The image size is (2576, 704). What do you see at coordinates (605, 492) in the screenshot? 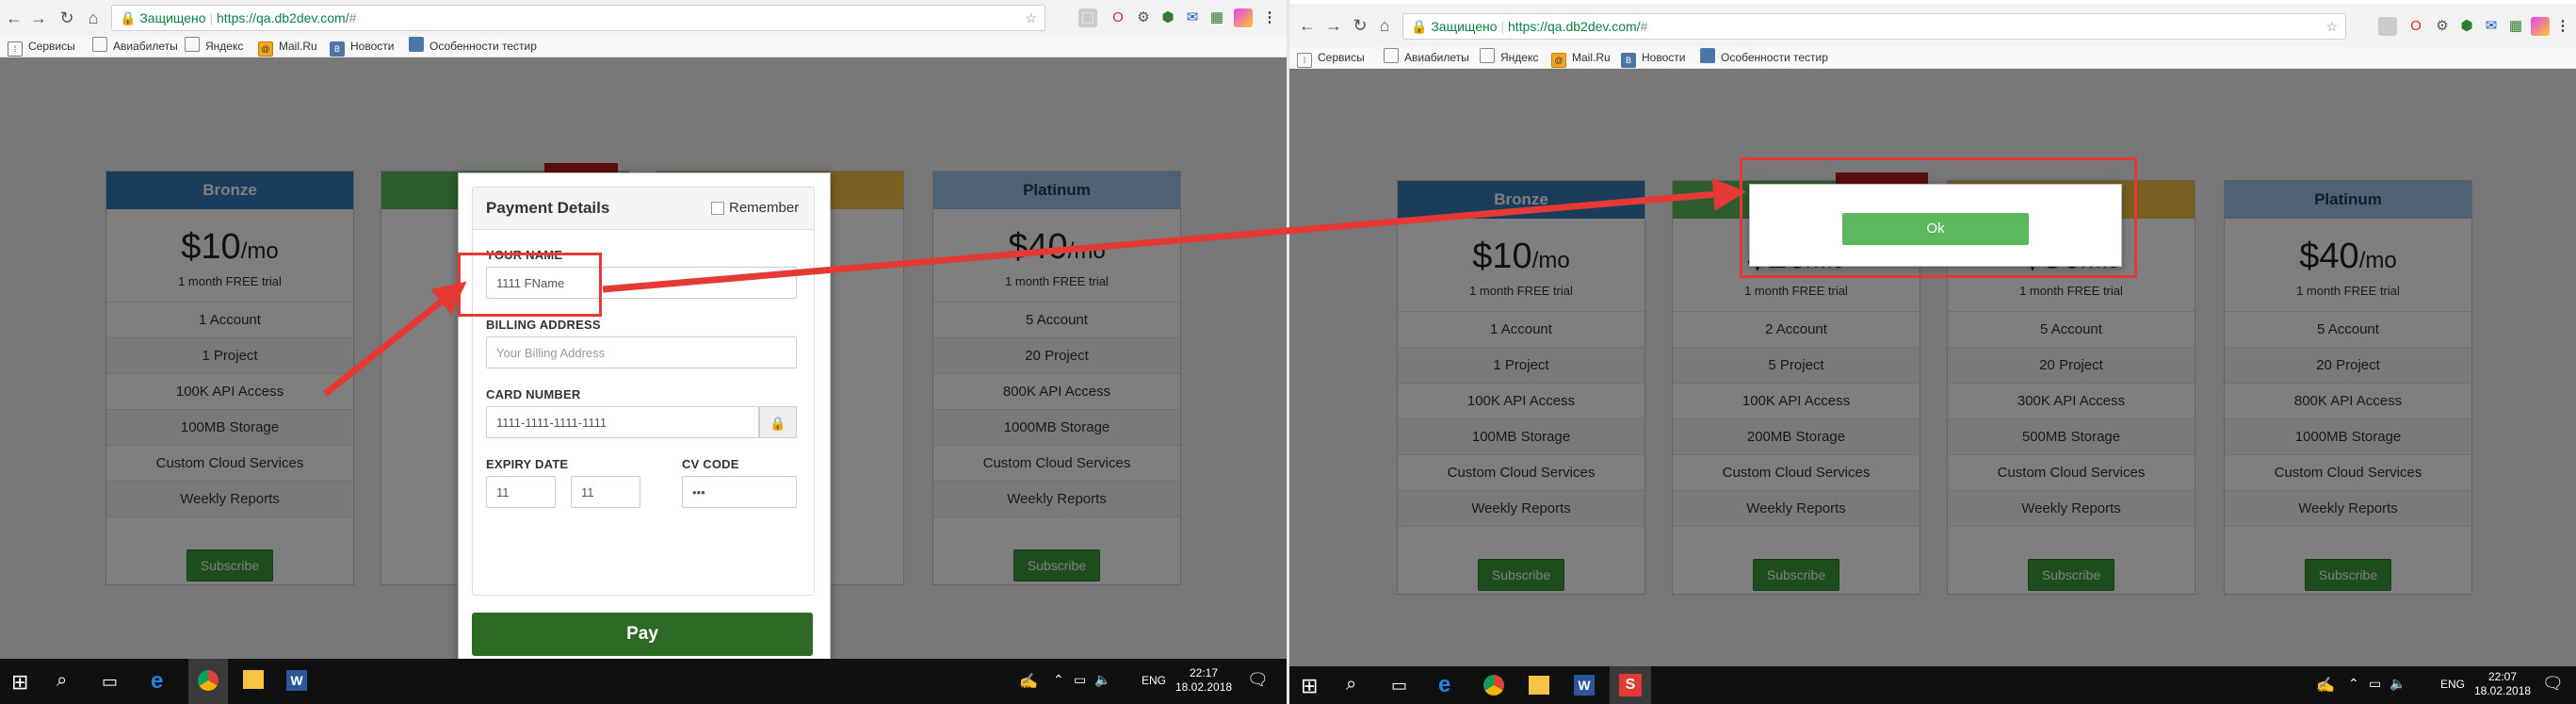
I see `expiry-year-input: 11` at bounding box center [605, 492].